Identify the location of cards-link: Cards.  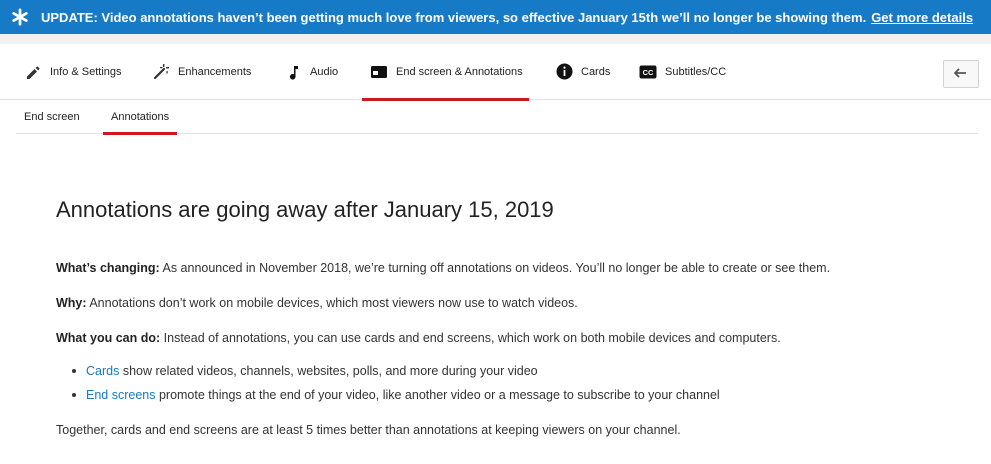
(102, 371).